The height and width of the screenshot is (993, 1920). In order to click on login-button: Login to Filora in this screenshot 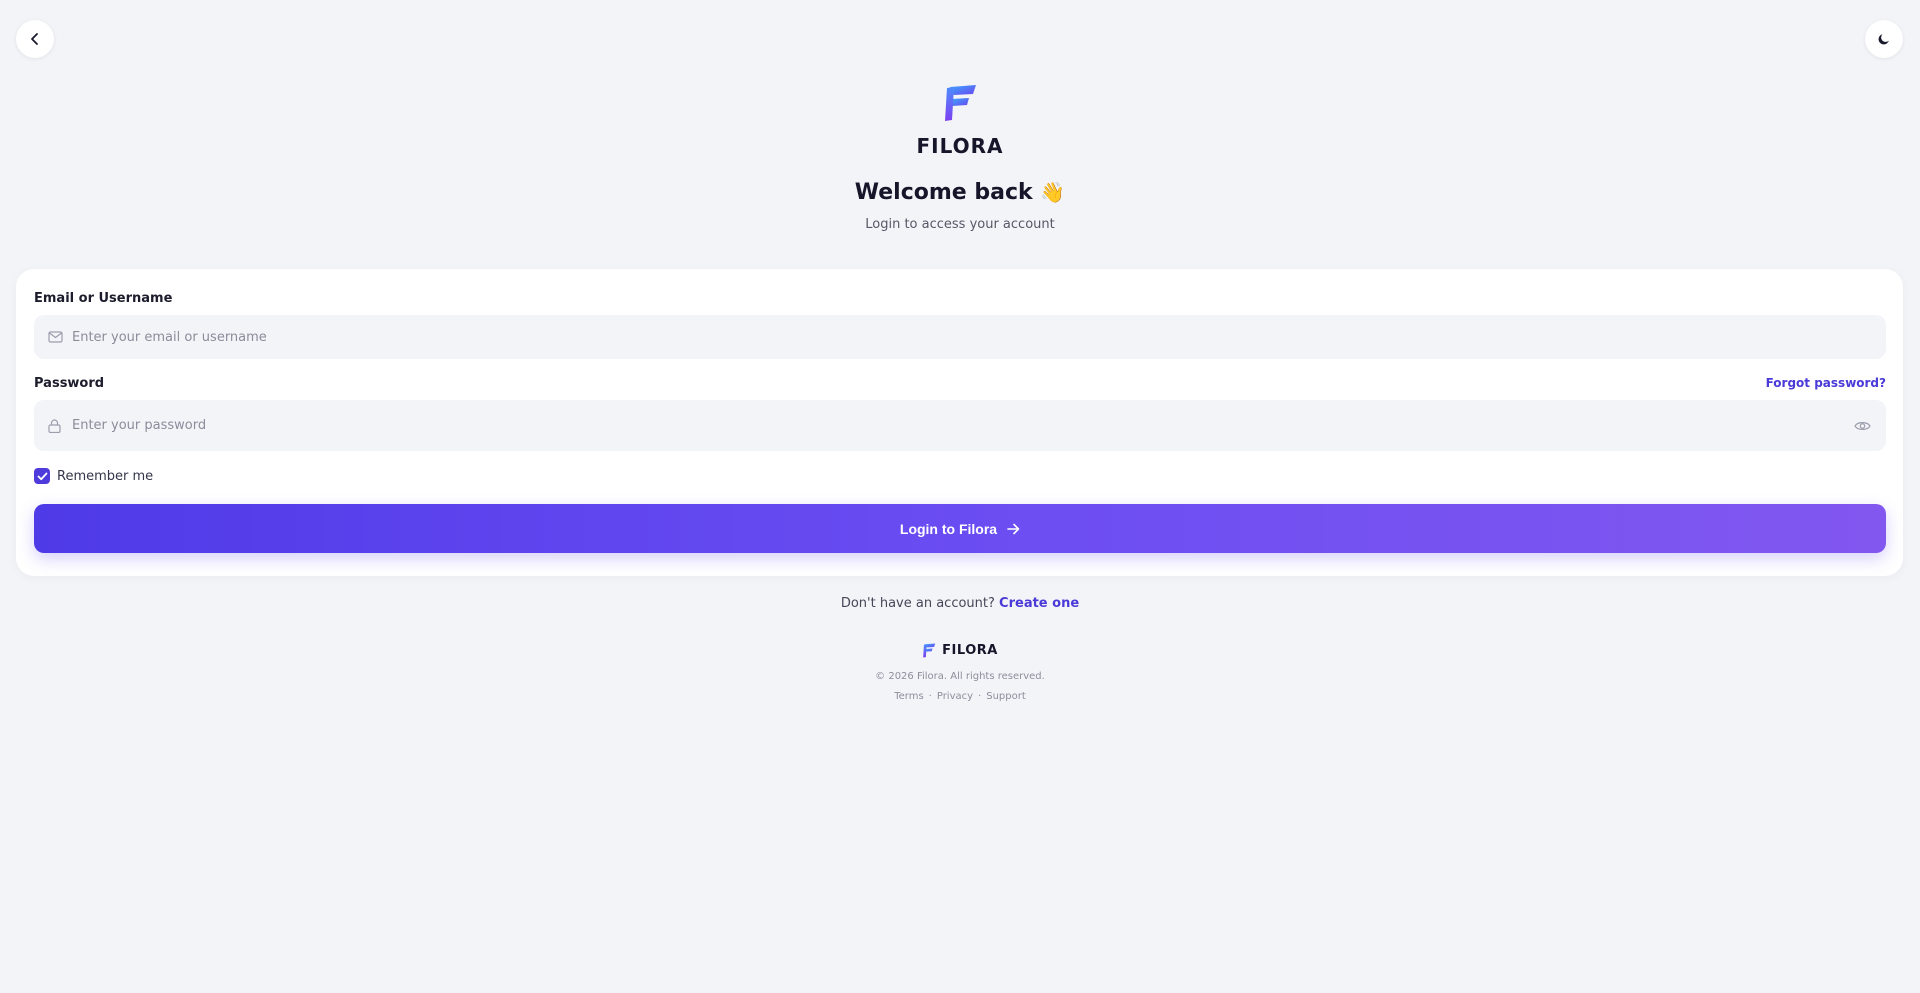, I will do `click(960, 528)`.